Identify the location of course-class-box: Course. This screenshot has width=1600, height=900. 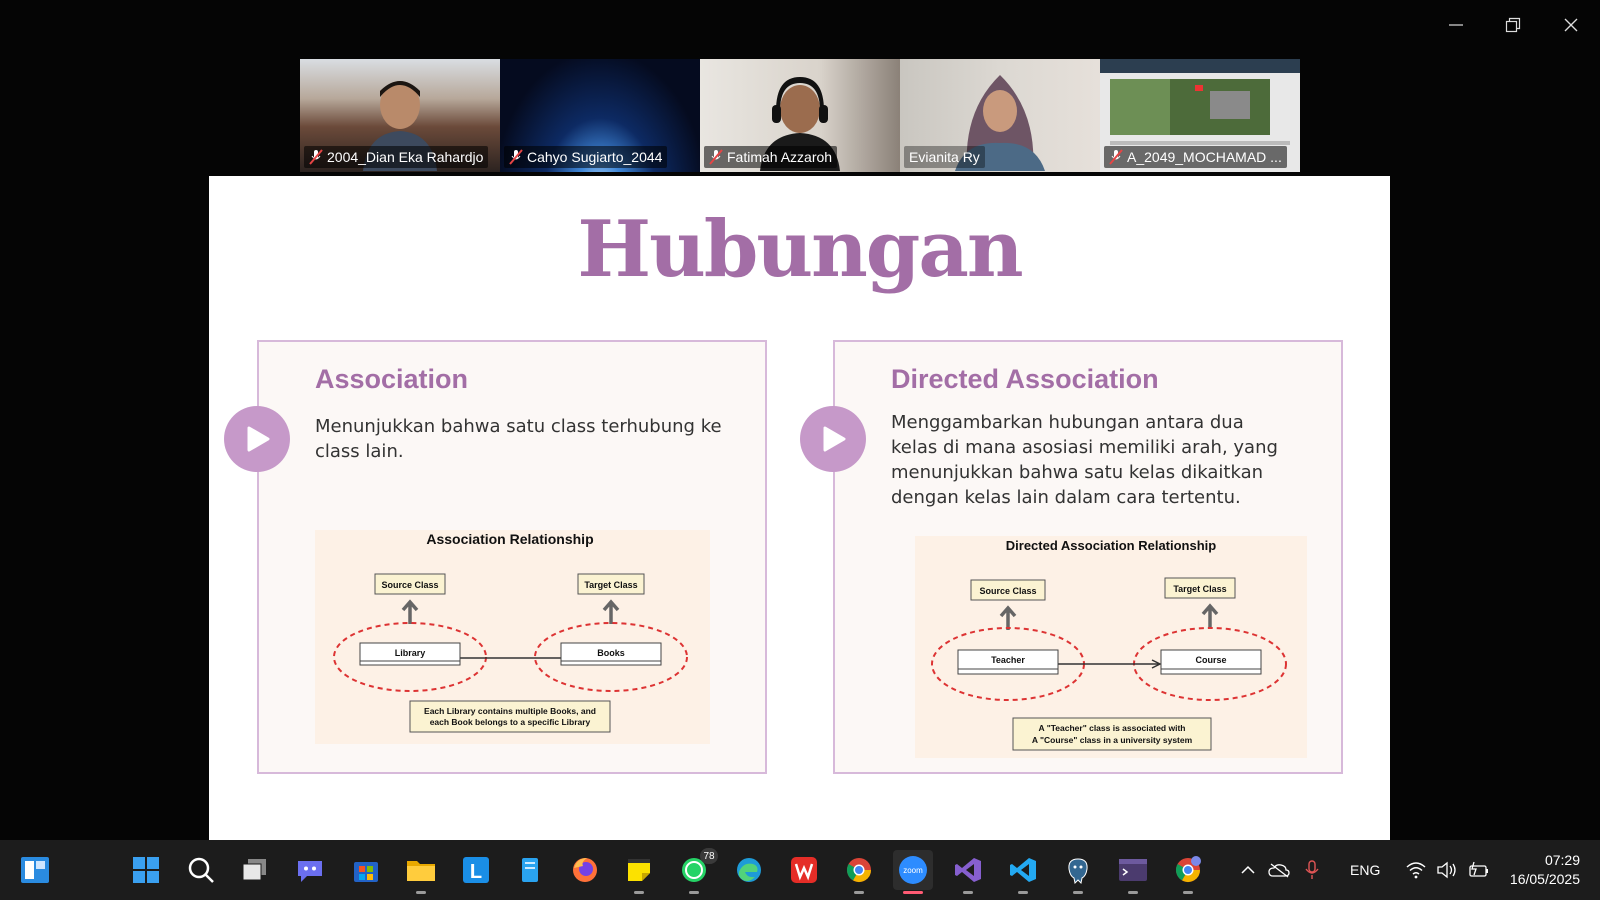
(1210, 660).